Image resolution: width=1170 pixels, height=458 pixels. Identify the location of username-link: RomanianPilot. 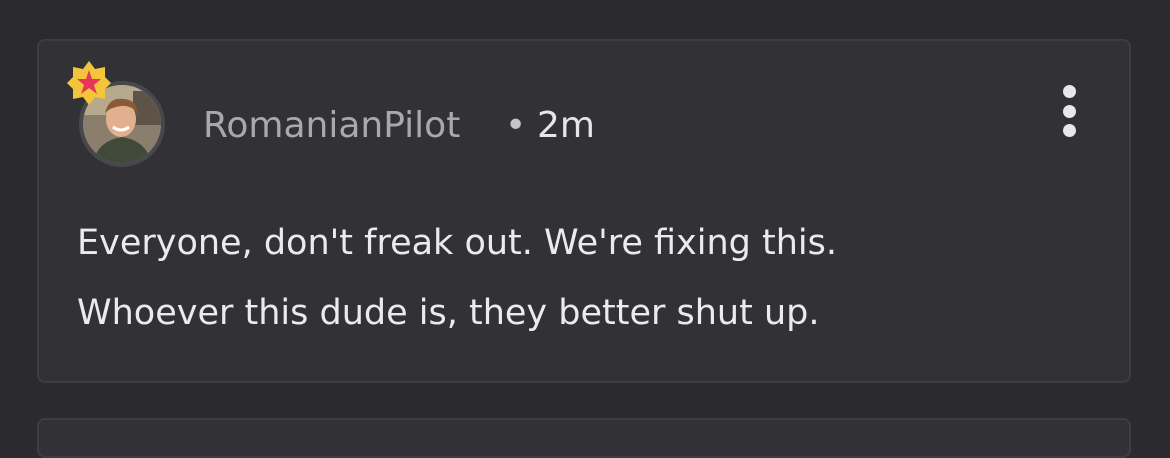
(331, 126).